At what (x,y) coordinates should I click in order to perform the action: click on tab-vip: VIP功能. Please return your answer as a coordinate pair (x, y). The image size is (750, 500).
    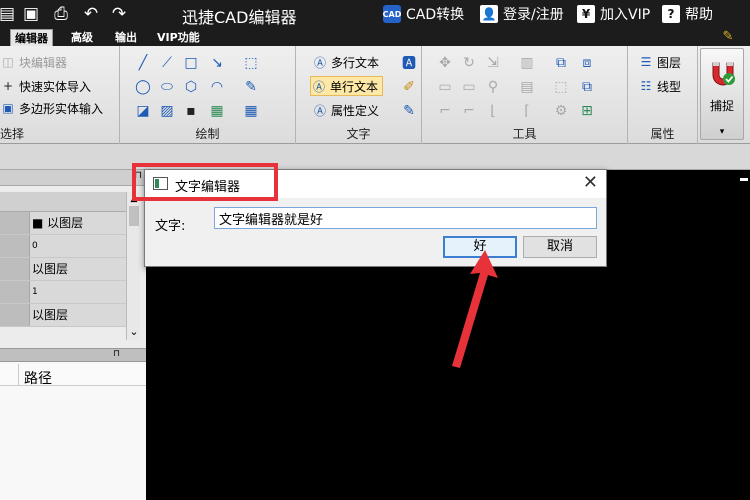
    Looking at the image, I should click on (178, 37).